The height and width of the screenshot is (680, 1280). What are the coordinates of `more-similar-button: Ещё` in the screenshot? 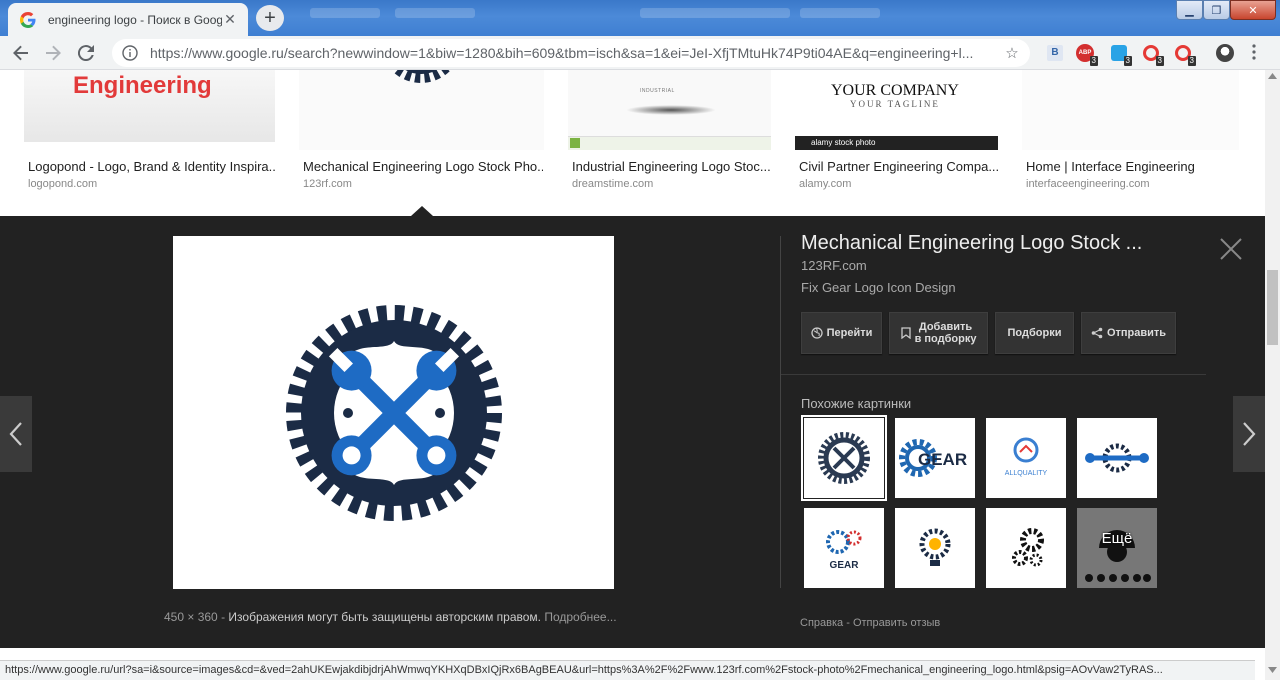 It's located at (1117, 548).